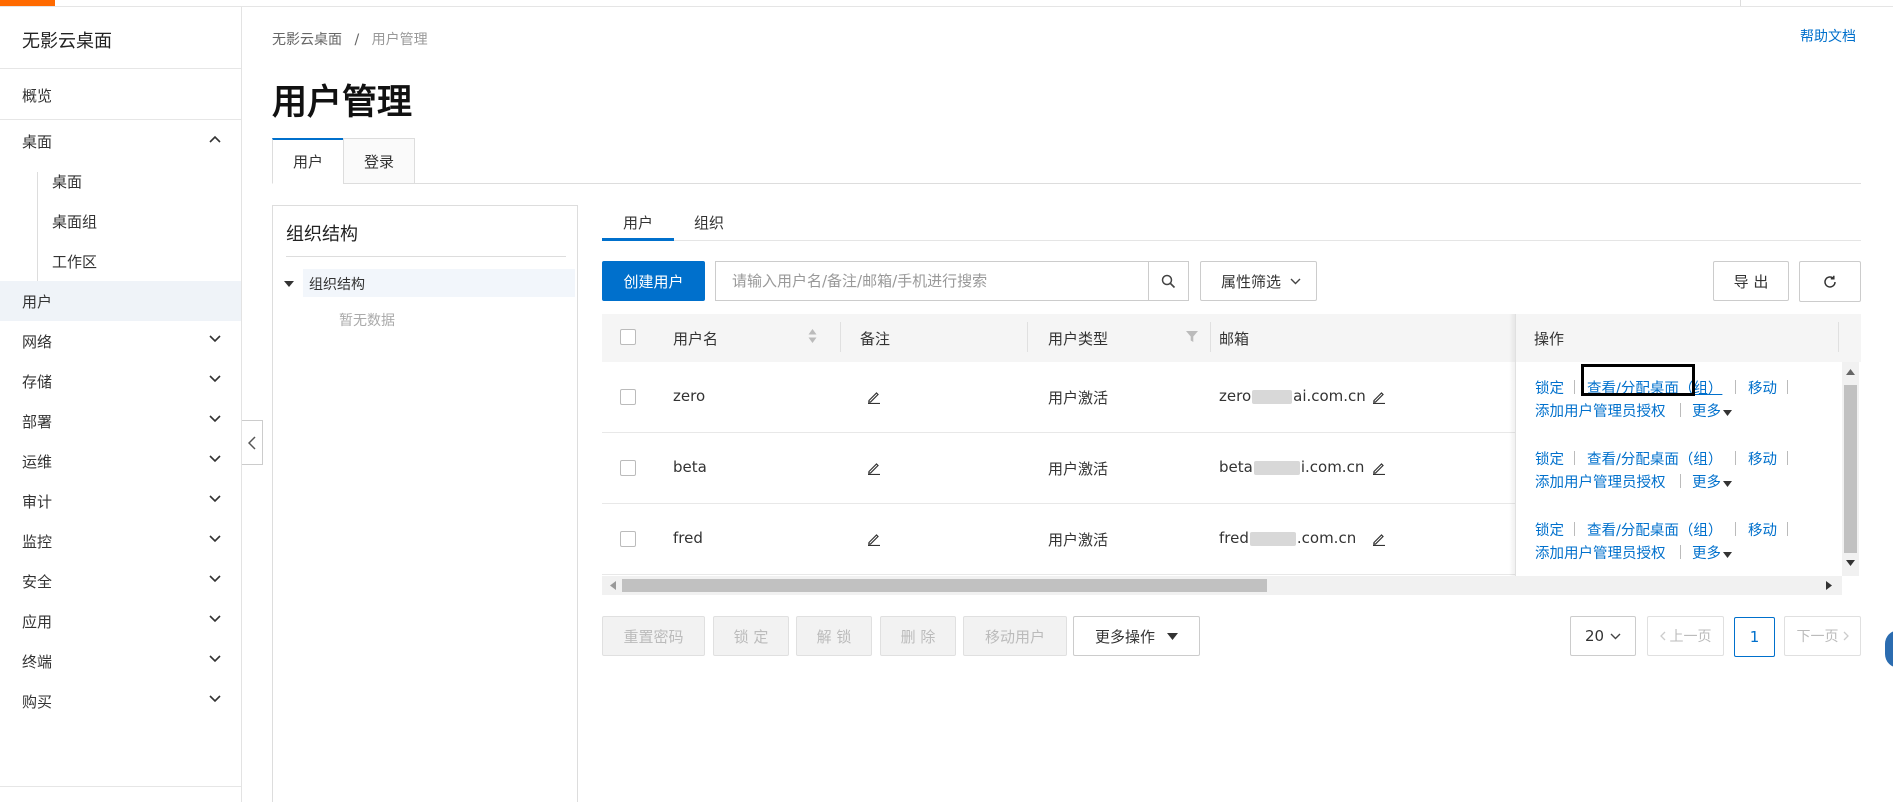  I want to click on refresh-button, so click(1830, 281).